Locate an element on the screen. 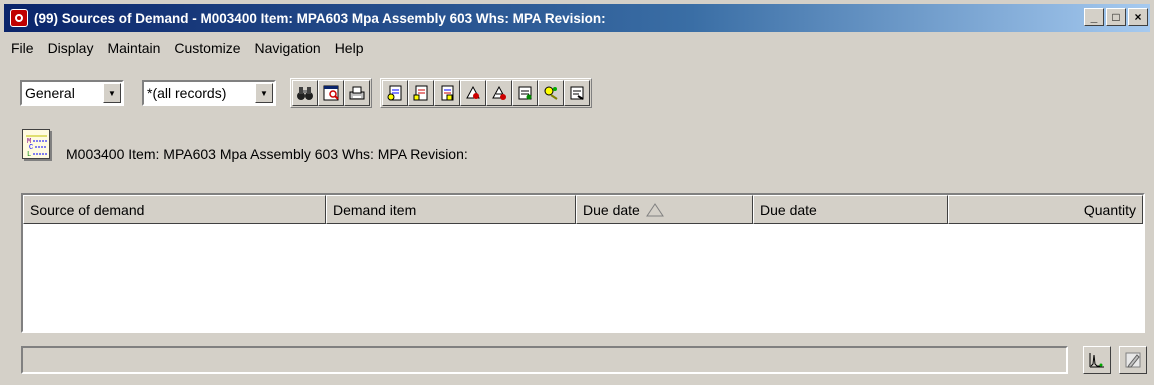 The width and height of the screenshot is (1154, 385). tool5-button is located at coordinates (577, 93).